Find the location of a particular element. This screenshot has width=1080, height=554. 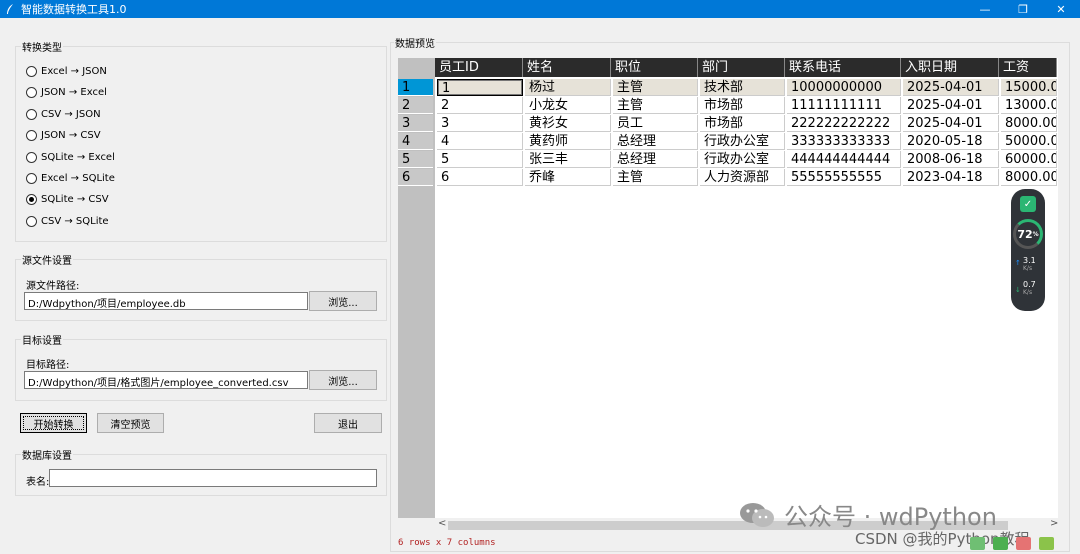

table-cell: 人力资源部 is located at coordinates (742, 177).